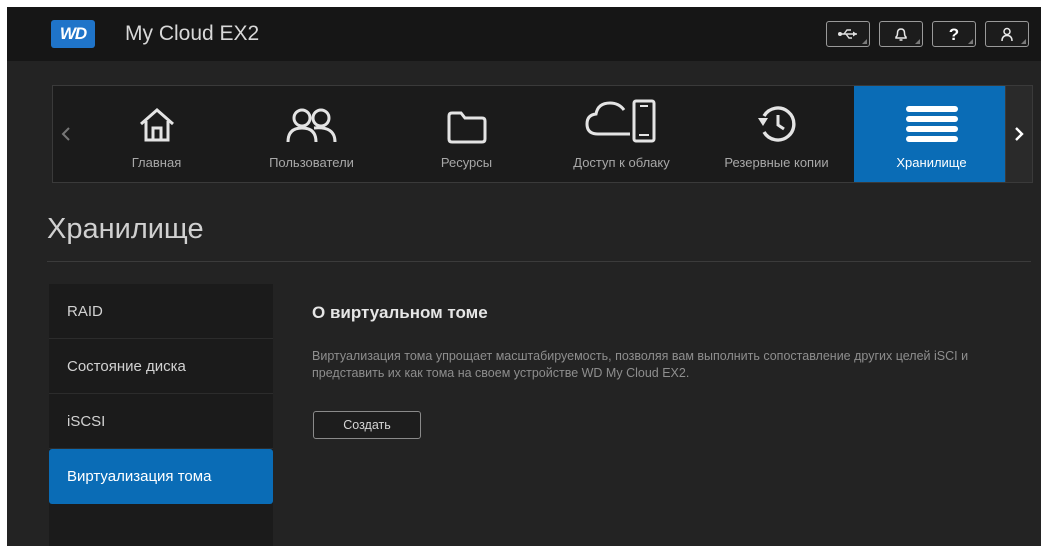  I want to click on app-title: My Cloud EX2, so click(192, 33).